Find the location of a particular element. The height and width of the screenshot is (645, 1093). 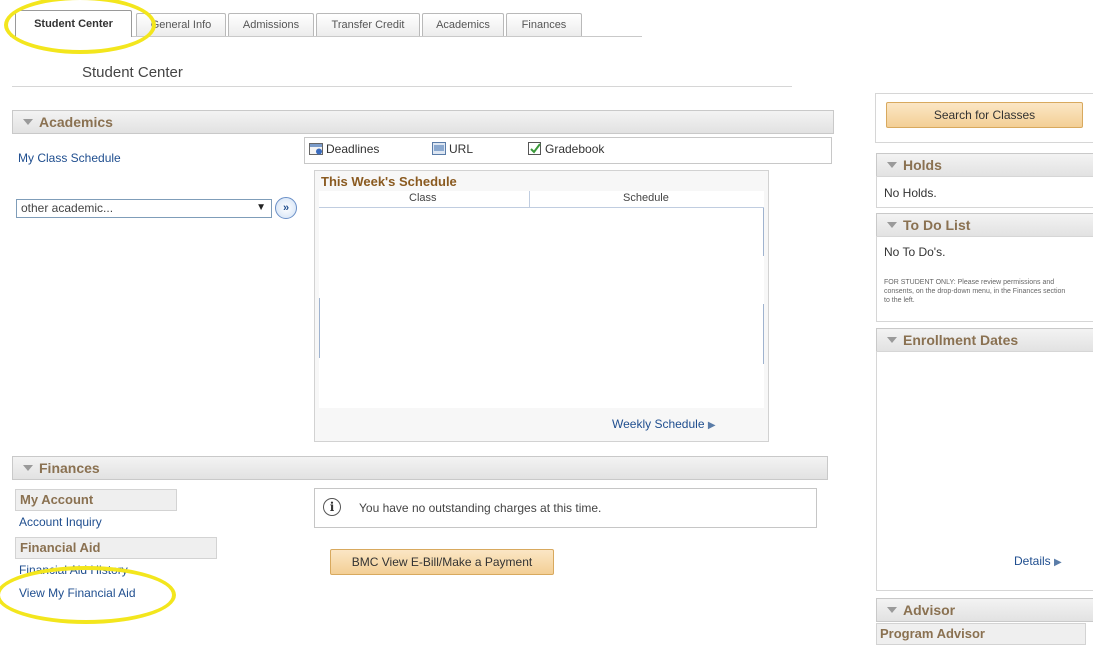

academics-header-label: Academics is located at coordinates (76, 122).